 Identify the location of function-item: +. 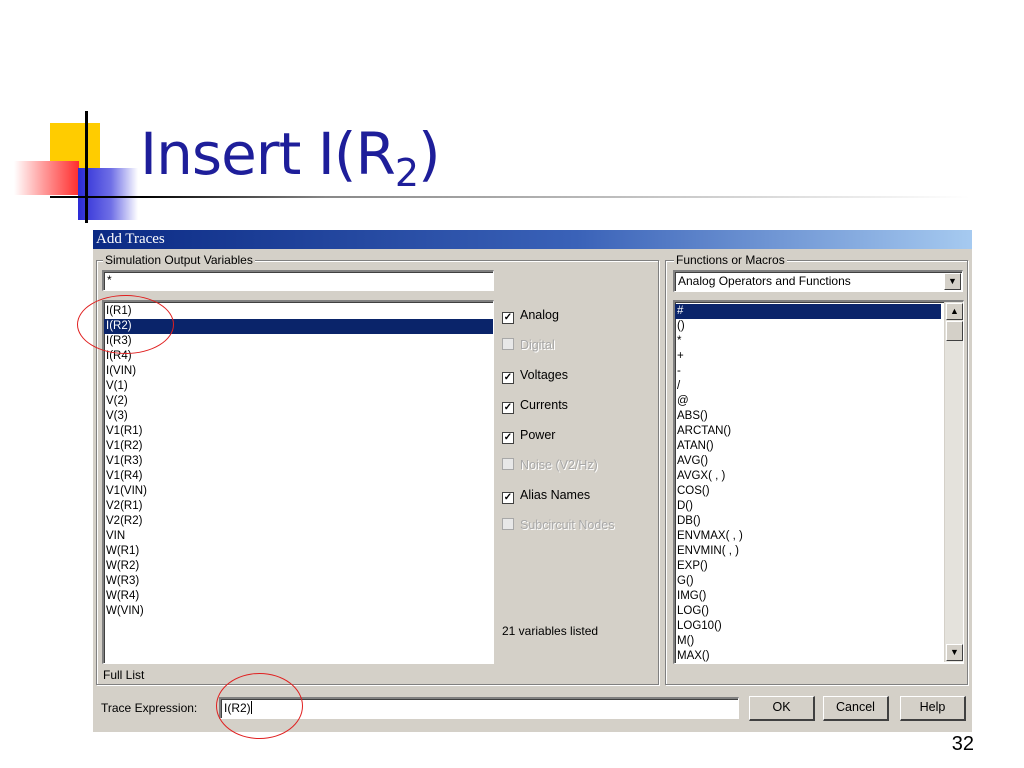
(808, 356).